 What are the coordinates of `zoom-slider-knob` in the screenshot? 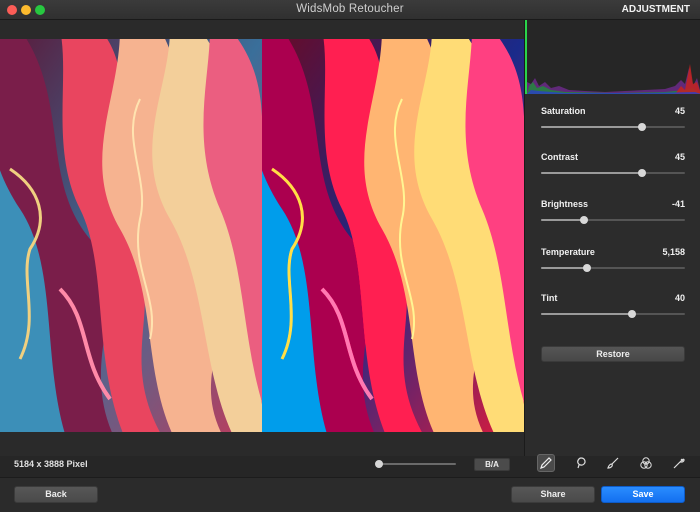 It's located at (379, 464).